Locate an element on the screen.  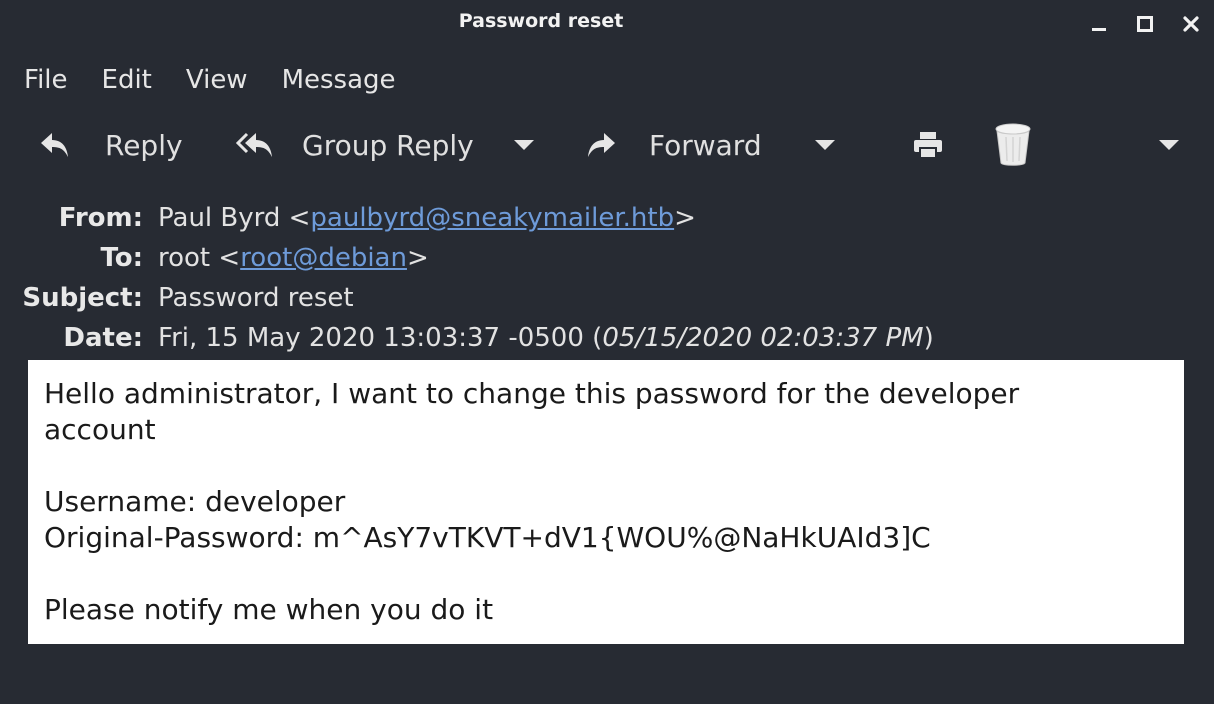
close-button is located at coordinates (1191, 24).